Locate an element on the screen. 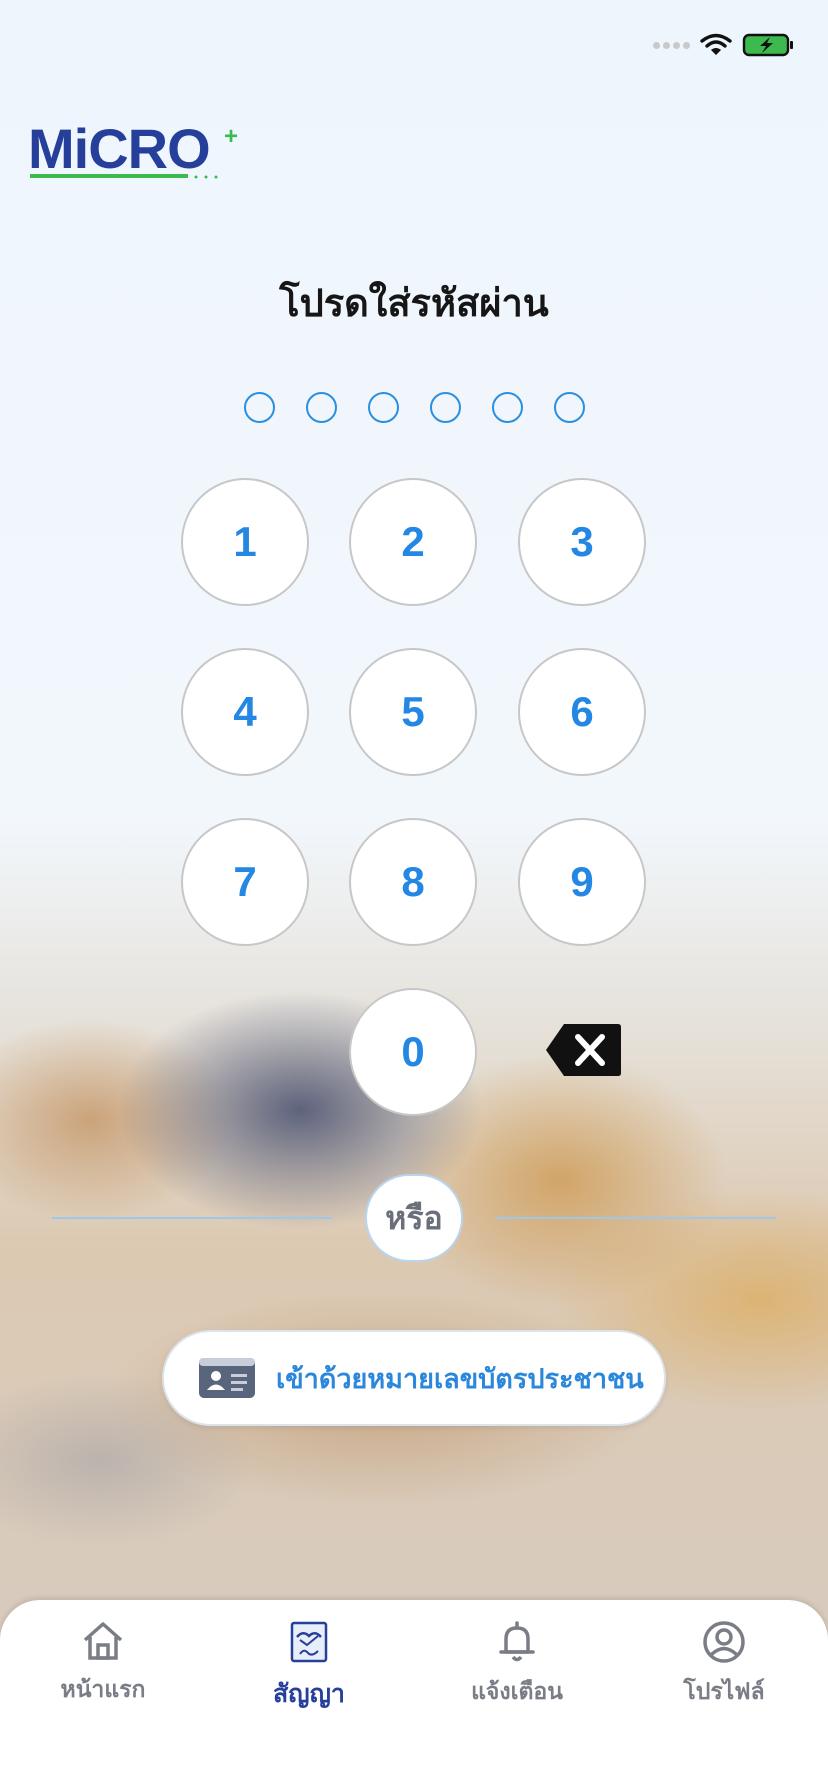  or-separator: หรือ is located at coordinates (414, 1218).